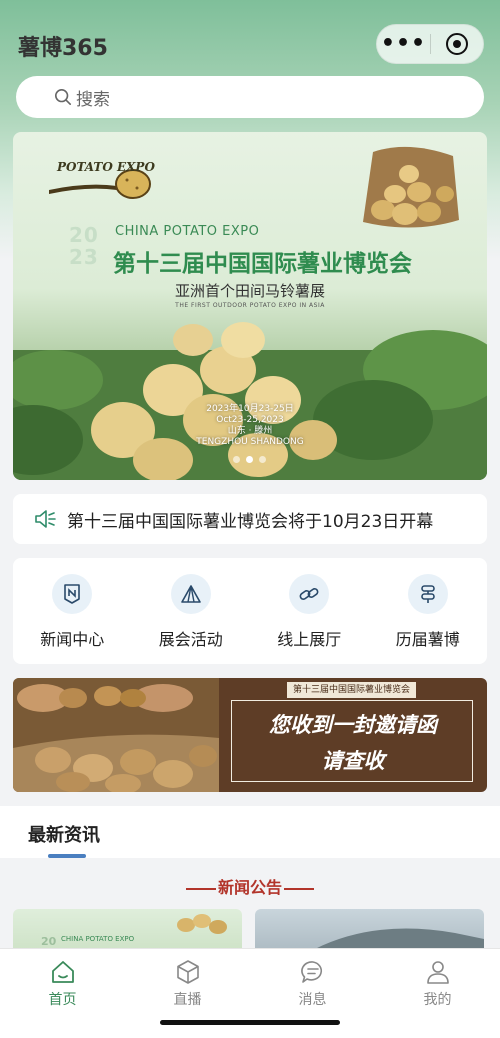  I want to click on news-icon, so click(72, 594).